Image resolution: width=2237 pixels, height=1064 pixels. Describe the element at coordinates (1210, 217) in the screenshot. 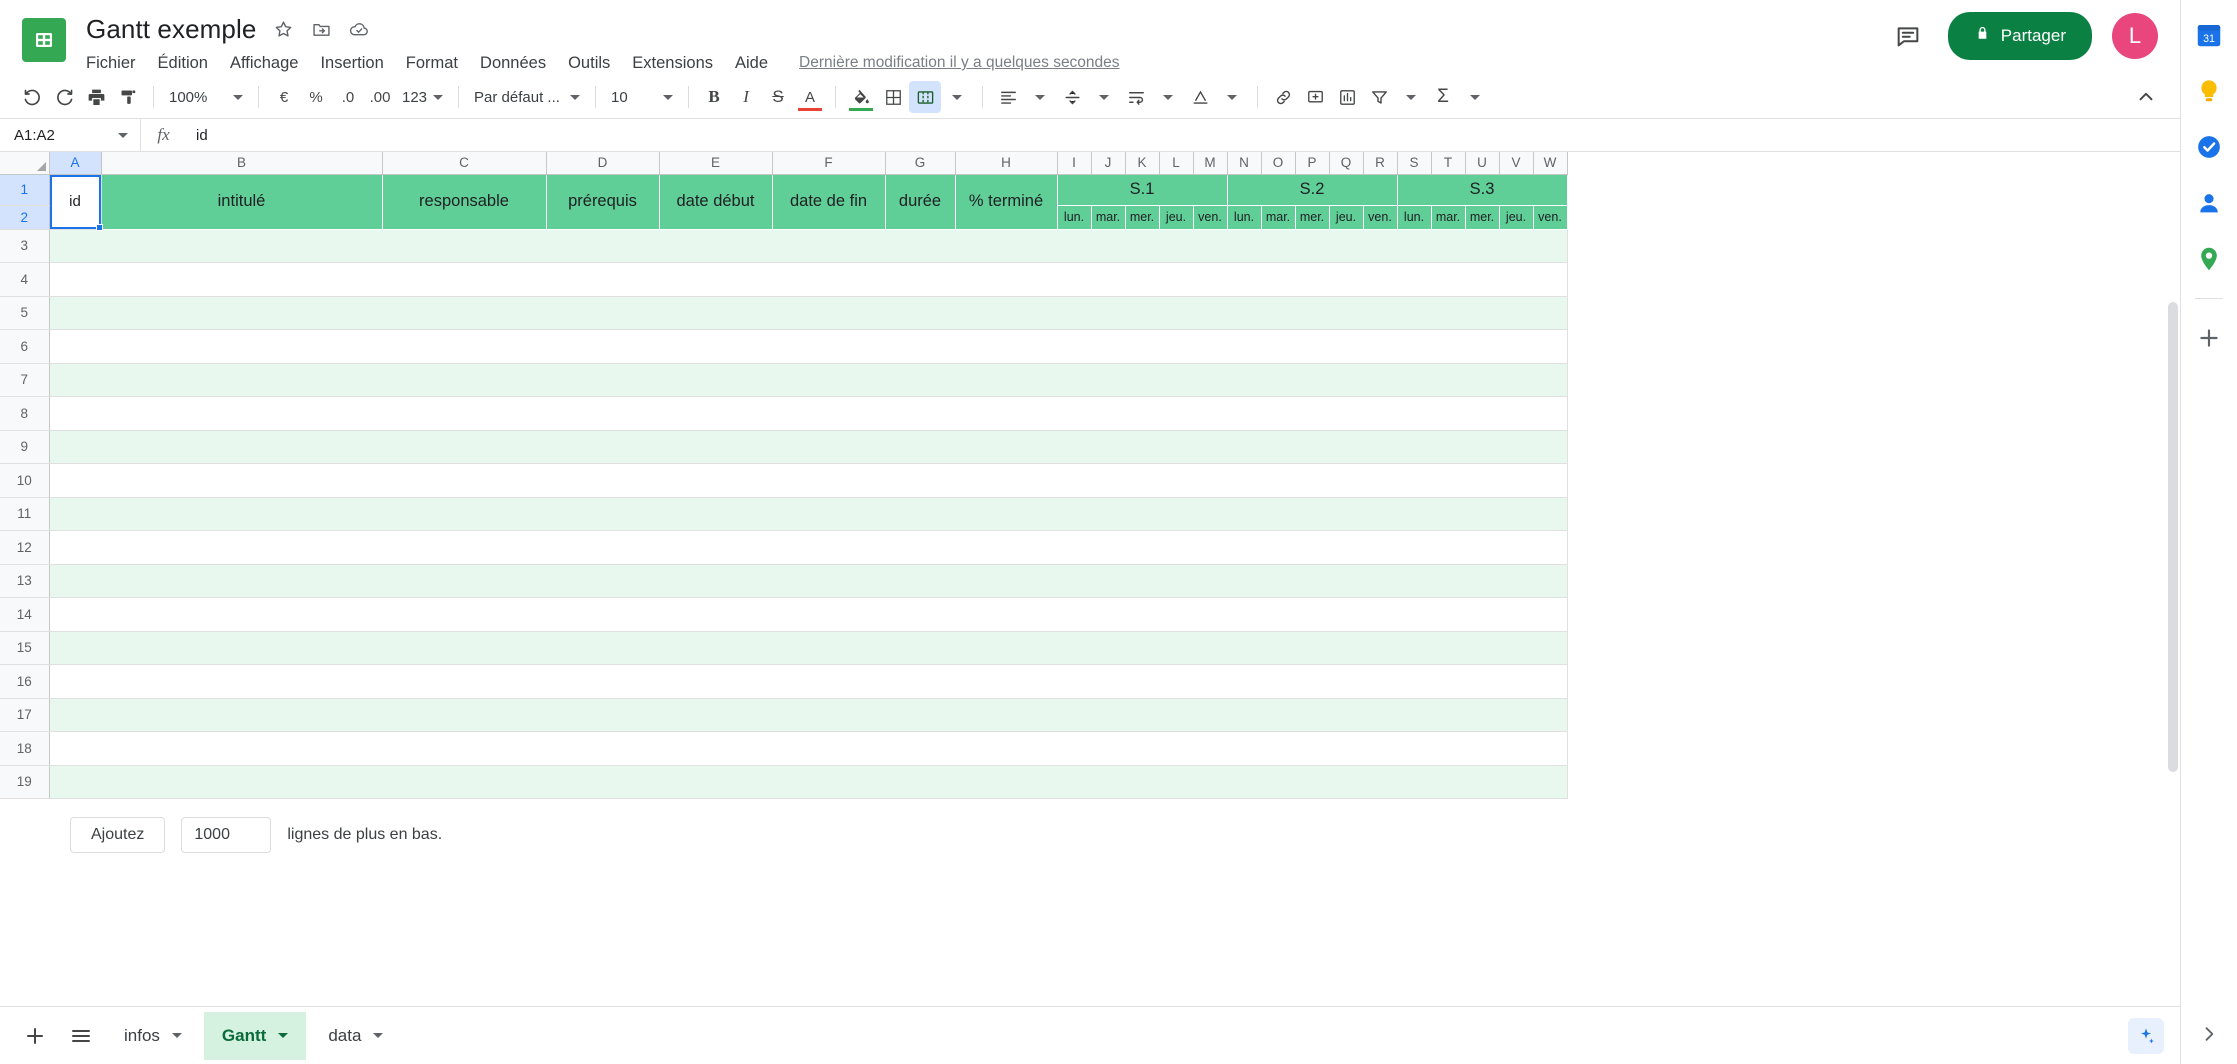

I see `cell-day-5: ven.` at that location.